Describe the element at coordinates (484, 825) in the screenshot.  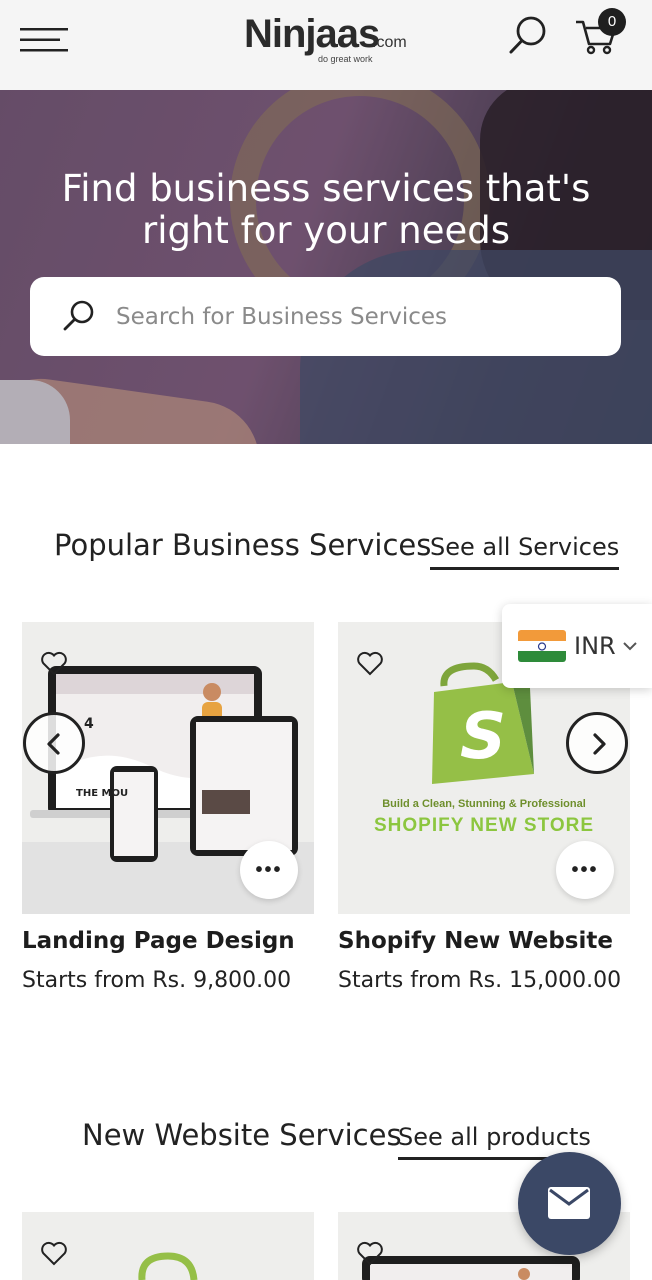
I see `image-title: SHOPIFY NEW STORE` at that location.